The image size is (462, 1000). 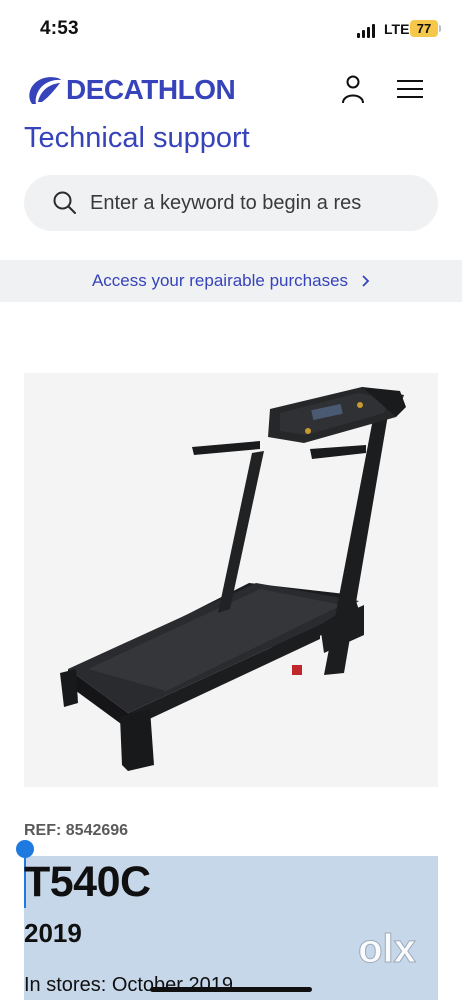 What do you see at coordinates (367, 31) in the screenshot?
I see `signal-icon` at bounding box center [367, 31].